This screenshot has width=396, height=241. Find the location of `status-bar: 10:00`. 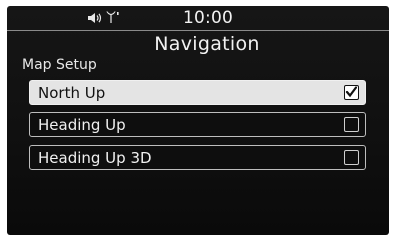

status-bar: 10:00 is located at coordinates (198, 18).